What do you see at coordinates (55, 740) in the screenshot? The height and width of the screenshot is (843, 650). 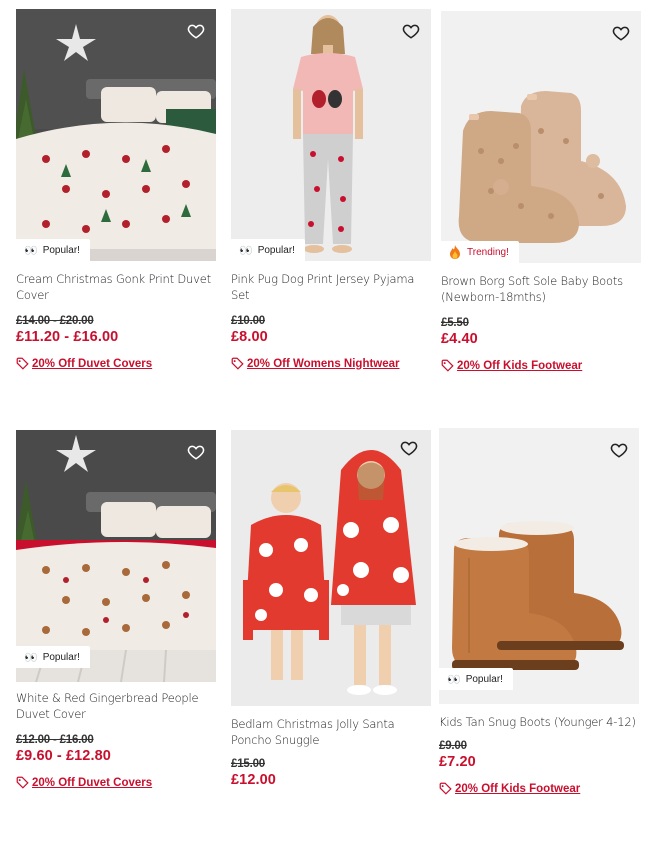 I see `was-price: £12.00 - £16.00` at bounding box center [55, 740].